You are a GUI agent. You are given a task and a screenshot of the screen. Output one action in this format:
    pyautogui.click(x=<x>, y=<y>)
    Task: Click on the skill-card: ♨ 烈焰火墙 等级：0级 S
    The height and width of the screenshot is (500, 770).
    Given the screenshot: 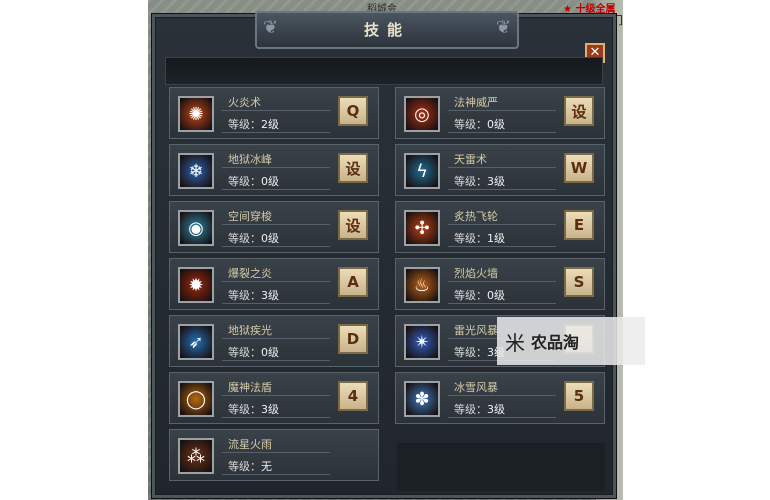 What is the action you would take?
    pyautogui.click(x=500, y=284)
    